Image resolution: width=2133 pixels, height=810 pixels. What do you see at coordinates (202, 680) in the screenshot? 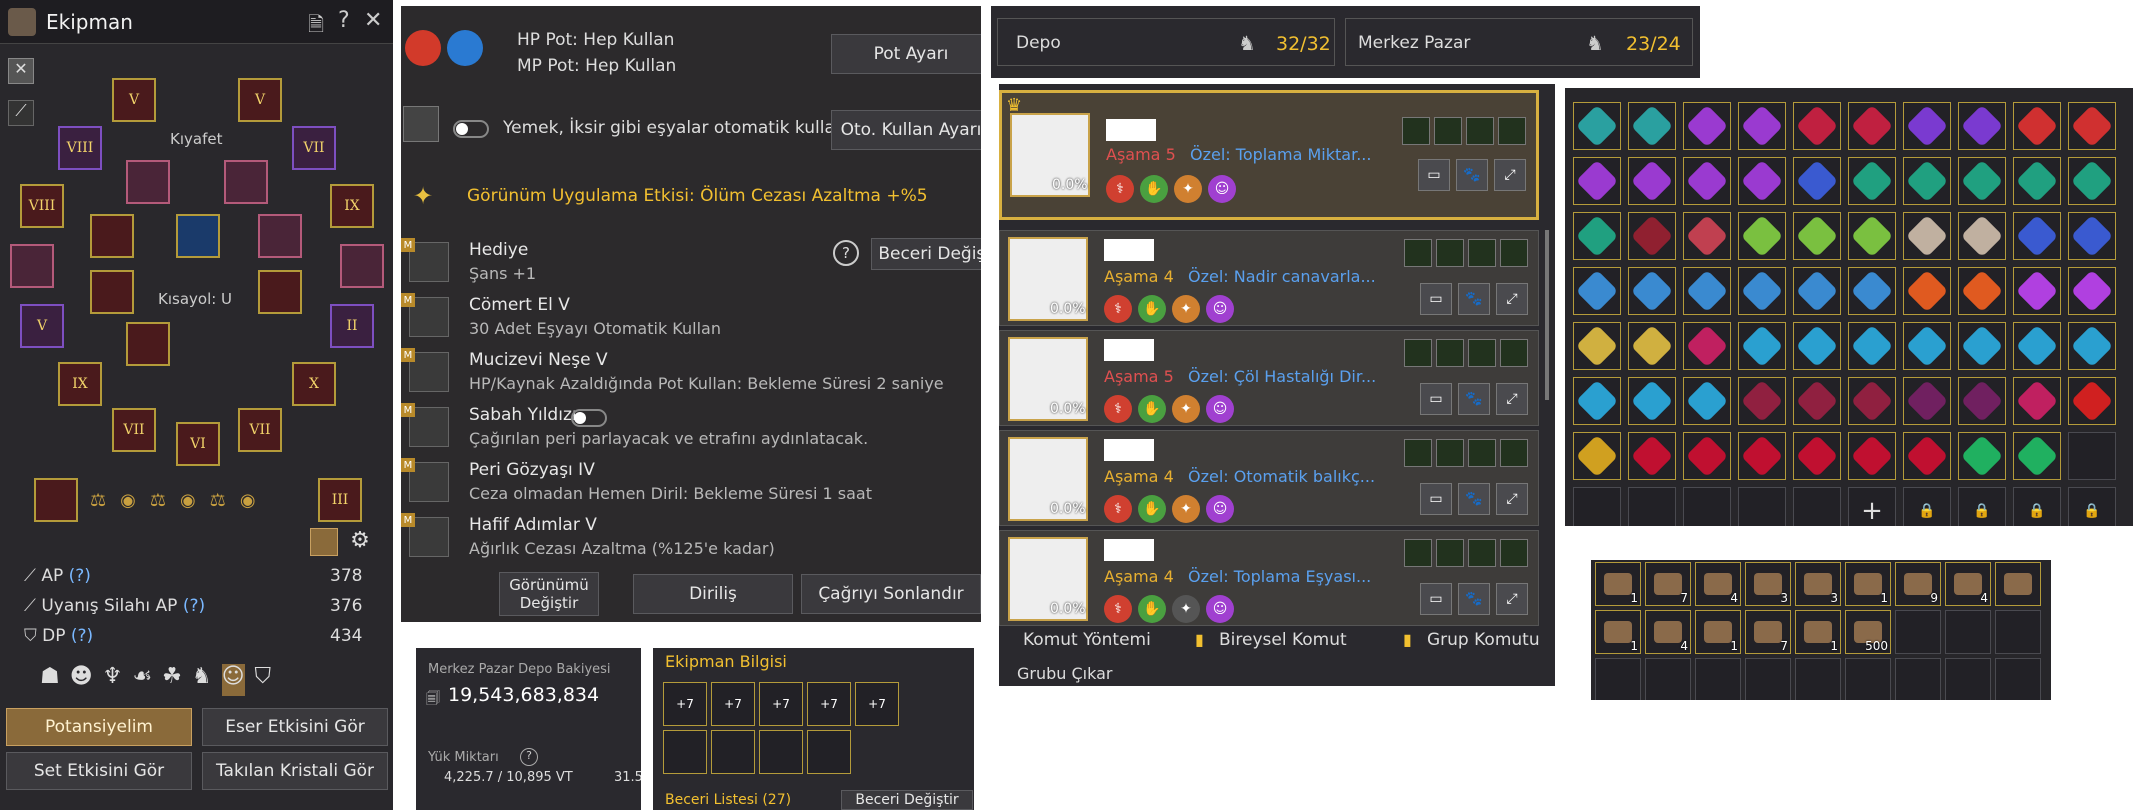
I see `tab-icon: ♞` at bounding box center [202, 680].